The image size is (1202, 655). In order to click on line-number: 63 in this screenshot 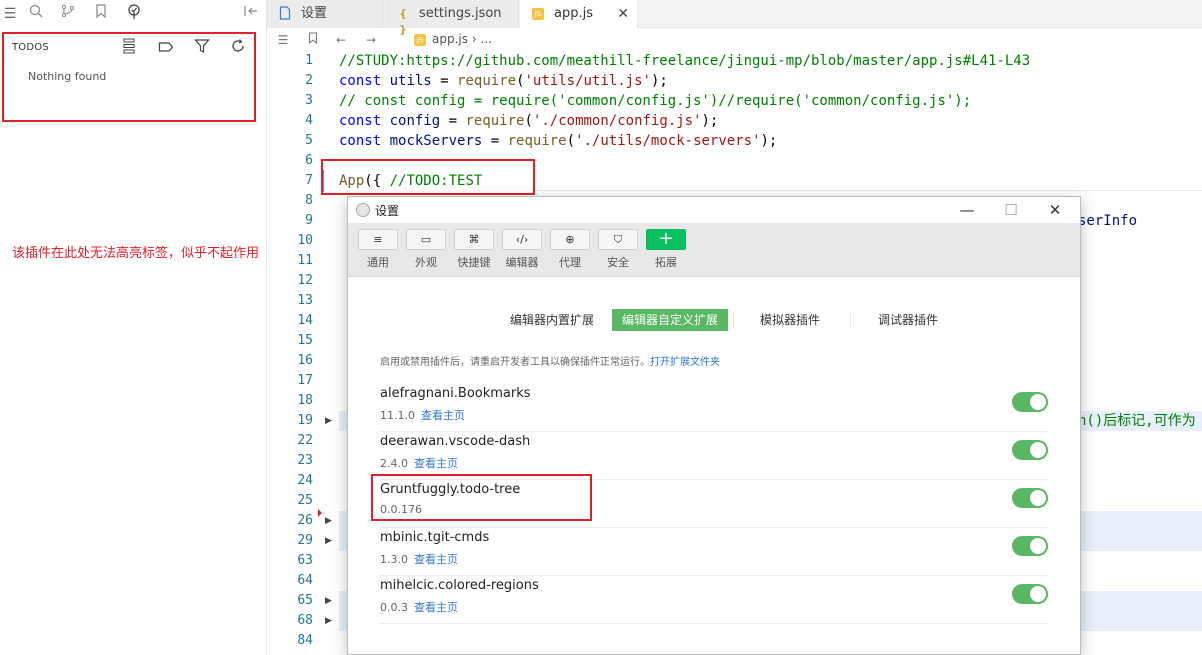, I will do `click(305, 560)`.